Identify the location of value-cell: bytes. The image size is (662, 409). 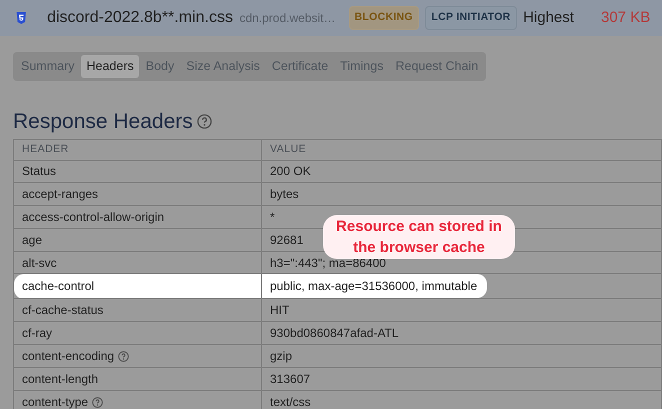
(462, 194).